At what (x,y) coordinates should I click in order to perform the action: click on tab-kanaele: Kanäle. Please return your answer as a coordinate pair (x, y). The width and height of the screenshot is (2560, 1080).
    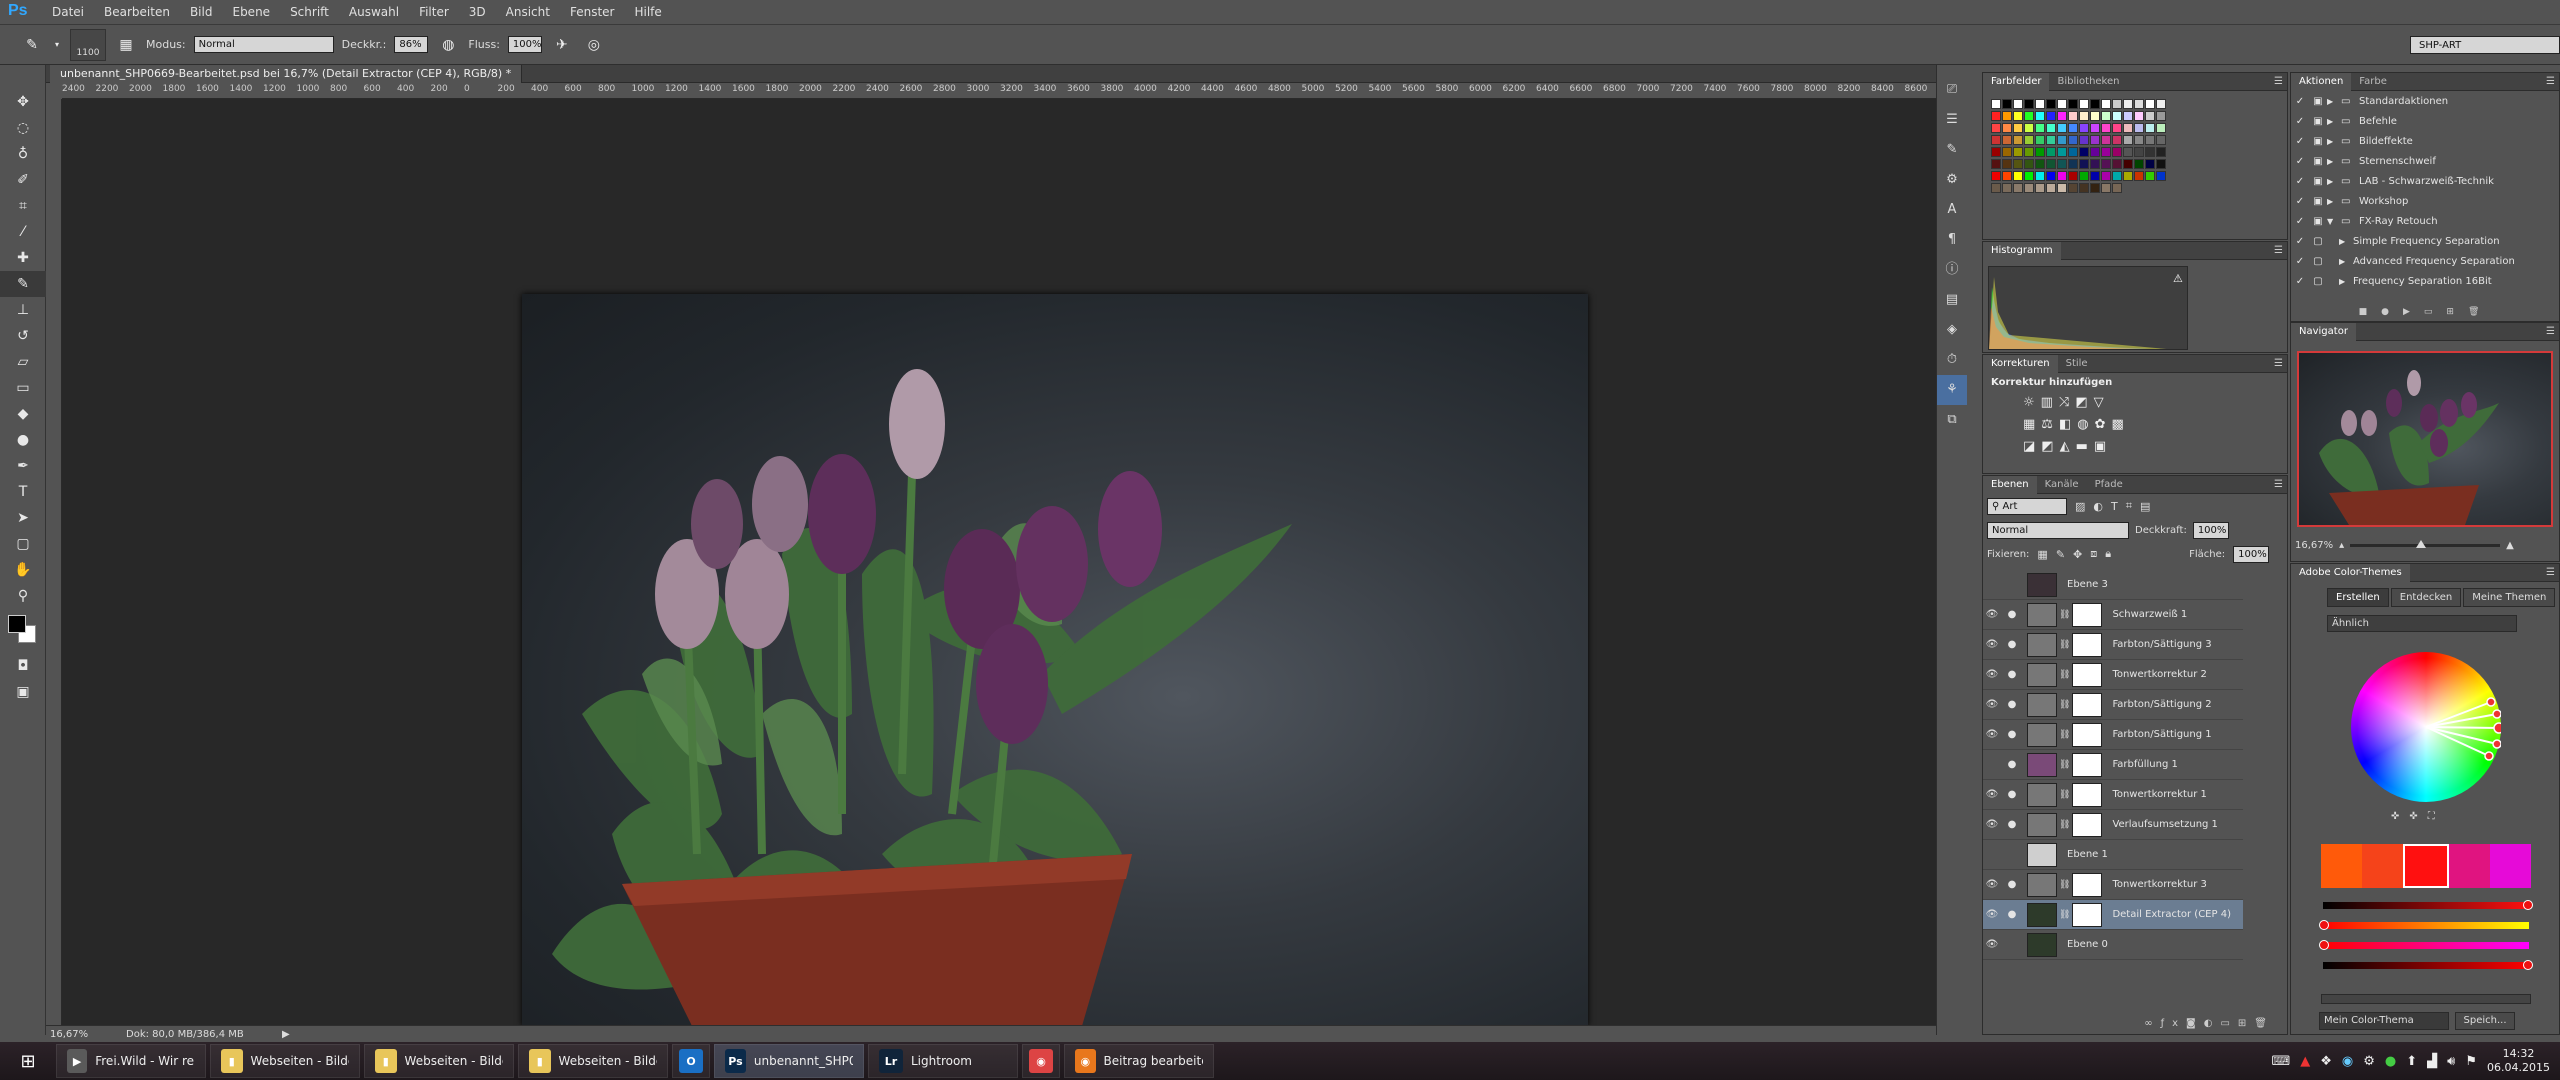
    Looking at the image, I should click on (2062, 485).